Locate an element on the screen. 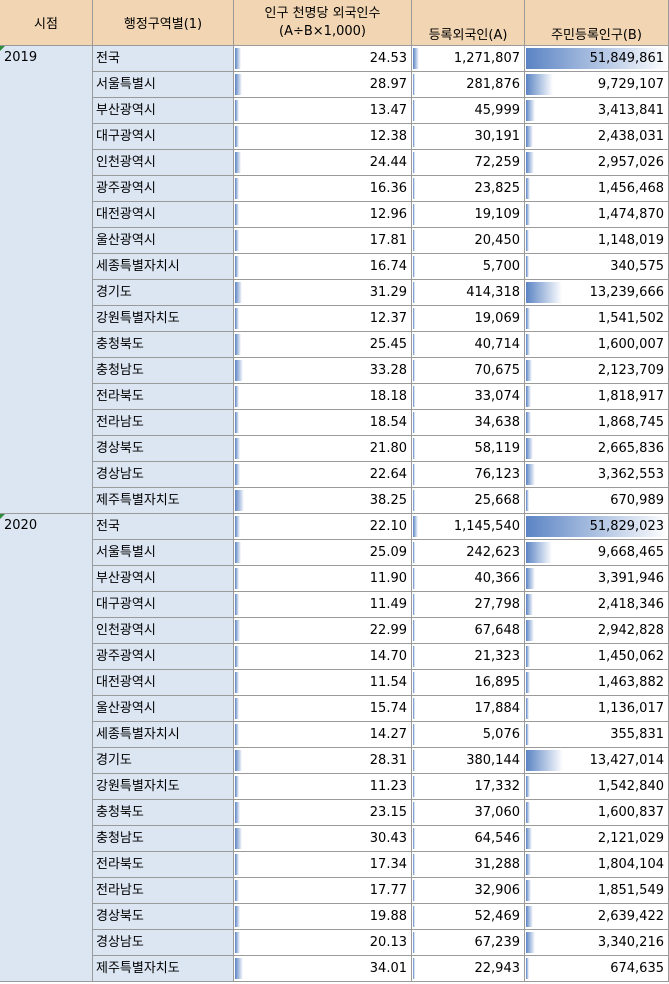  foreigners-cell: 64,546 is located at coordinates (468, 839).